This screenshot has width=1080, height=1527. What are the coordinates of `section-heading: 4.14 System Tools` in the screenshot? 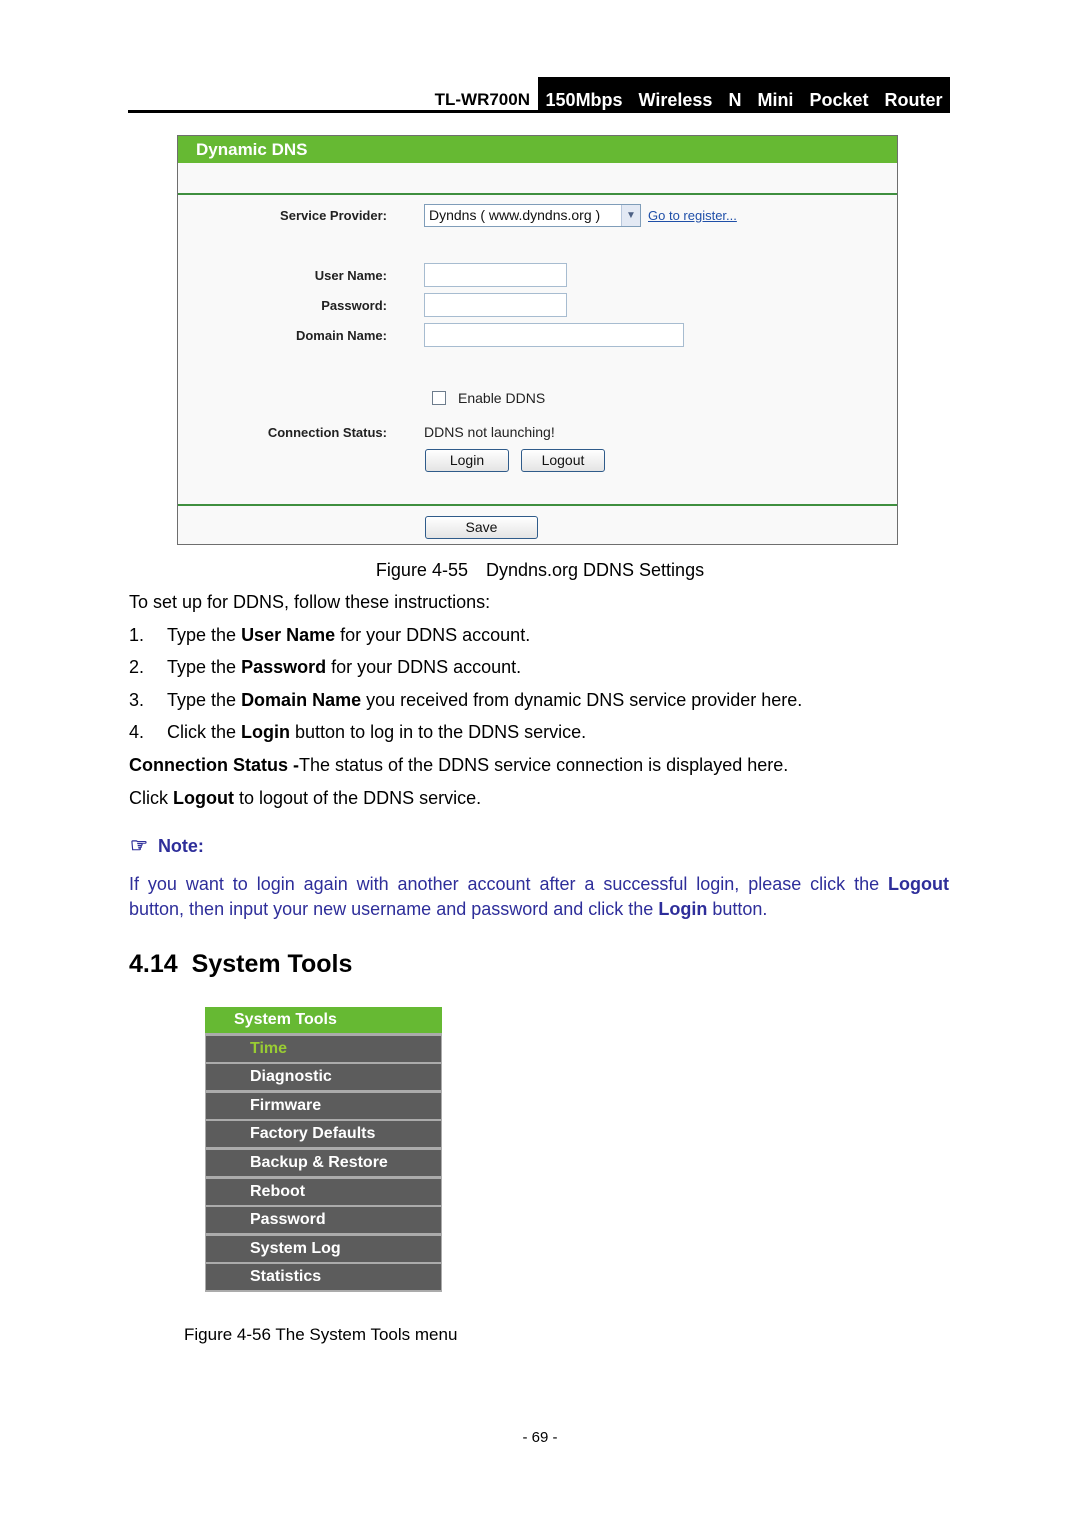 It's located at (240, 964).